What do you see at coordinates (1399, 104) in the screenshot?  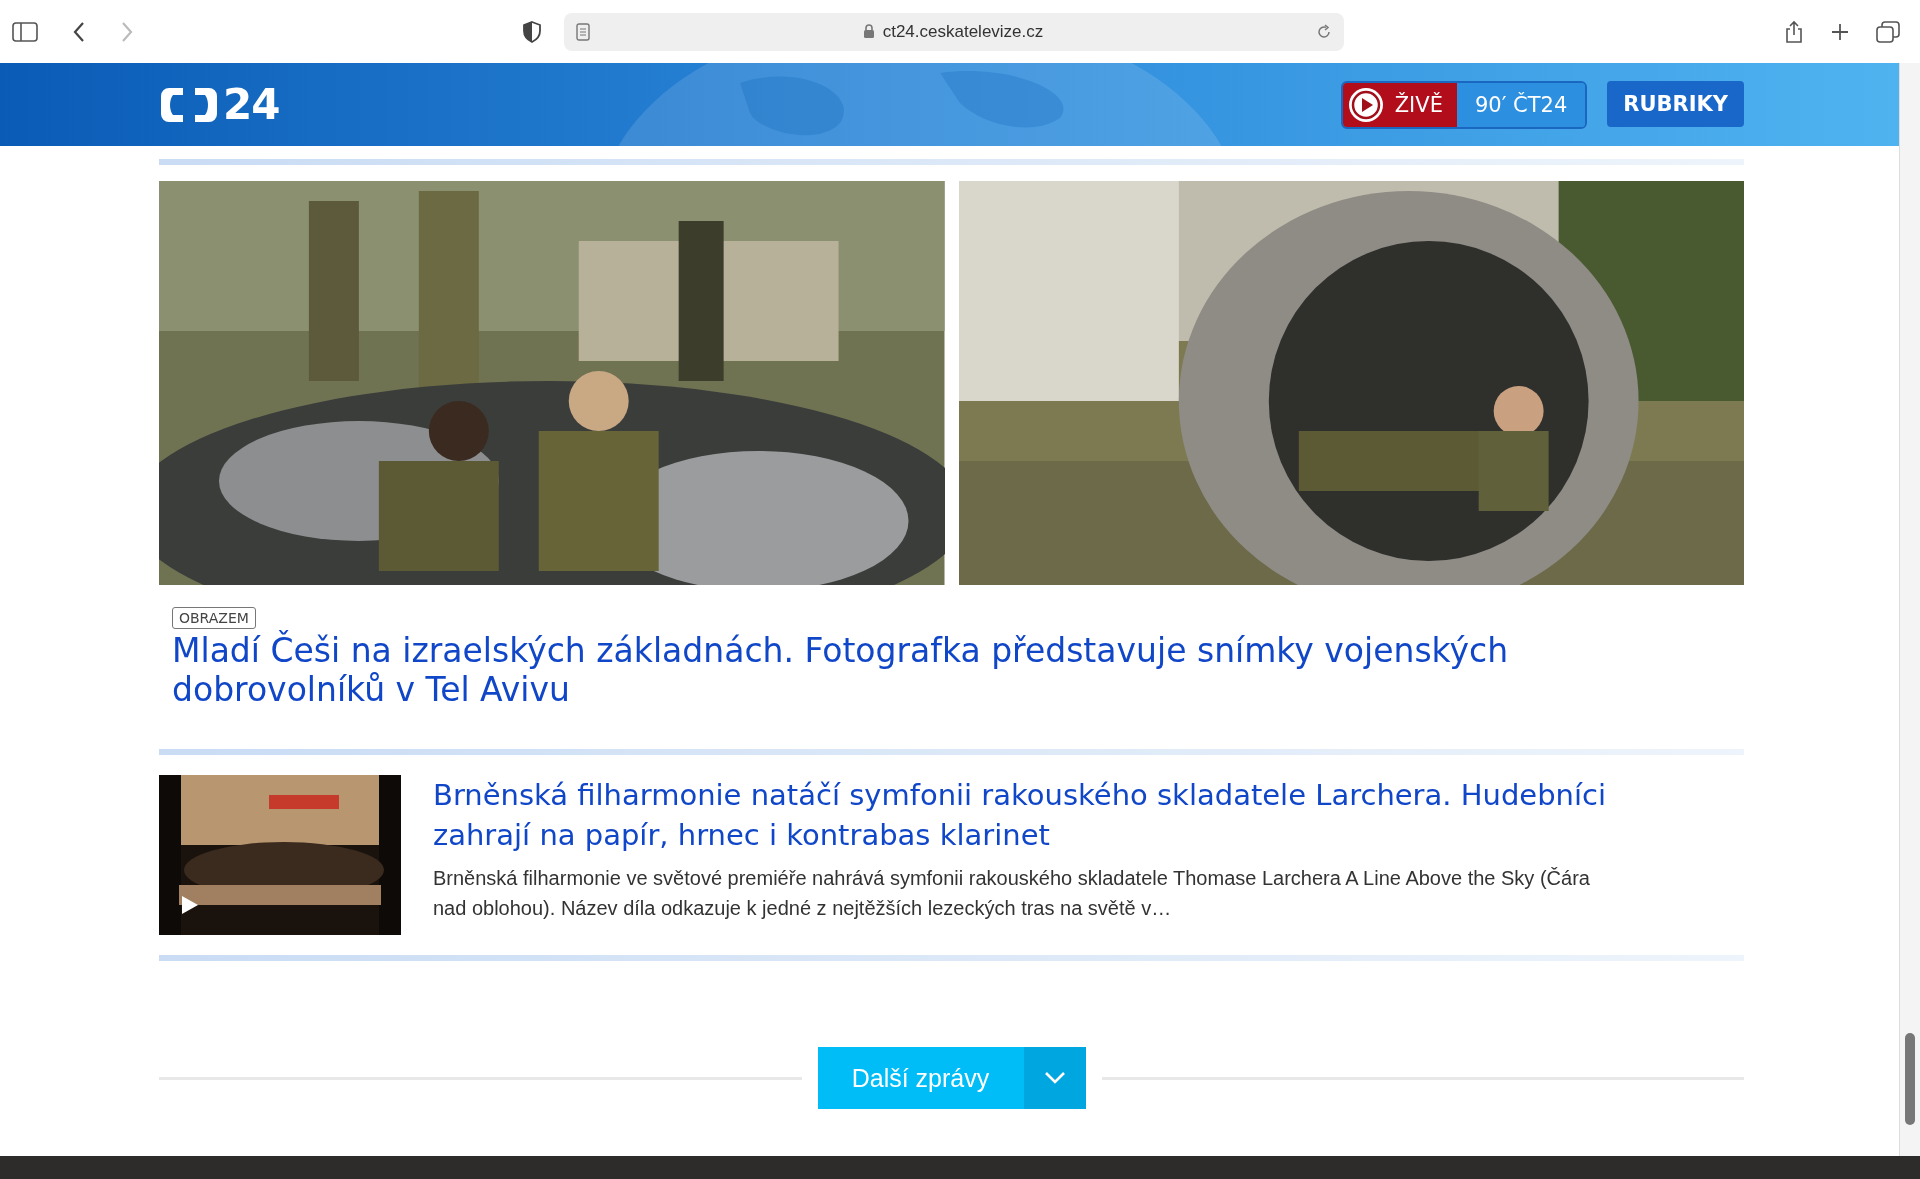 I see `live-button: ŽIVĚ` at bounding box center [1399, 104].